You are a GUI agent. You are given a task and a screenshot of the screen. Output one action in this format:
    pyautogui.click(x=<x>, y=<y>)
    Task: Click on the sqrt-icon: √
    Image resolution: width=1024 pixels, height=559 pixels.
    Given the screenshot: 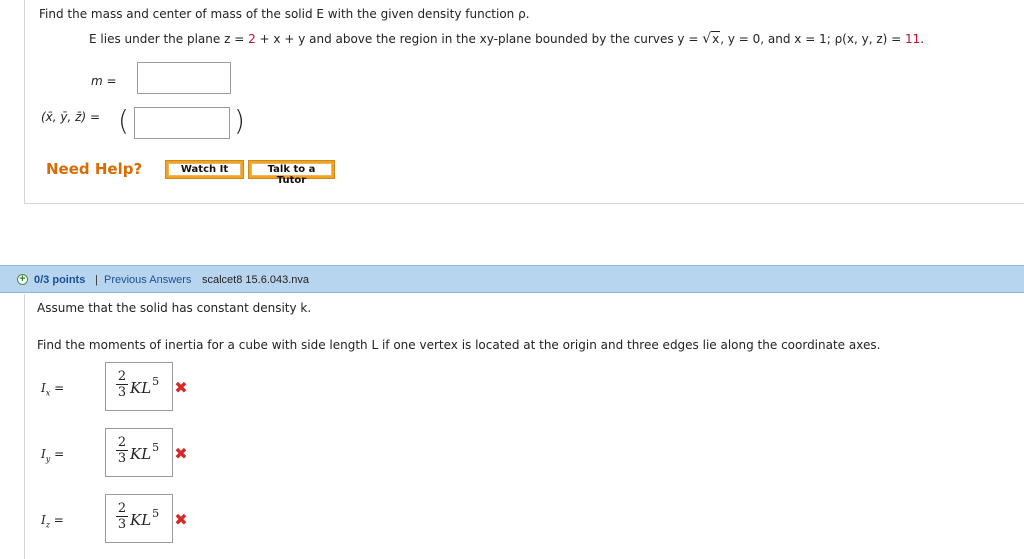 What is the action you would take?
    pyautogui.click(x=707, y=39)
    